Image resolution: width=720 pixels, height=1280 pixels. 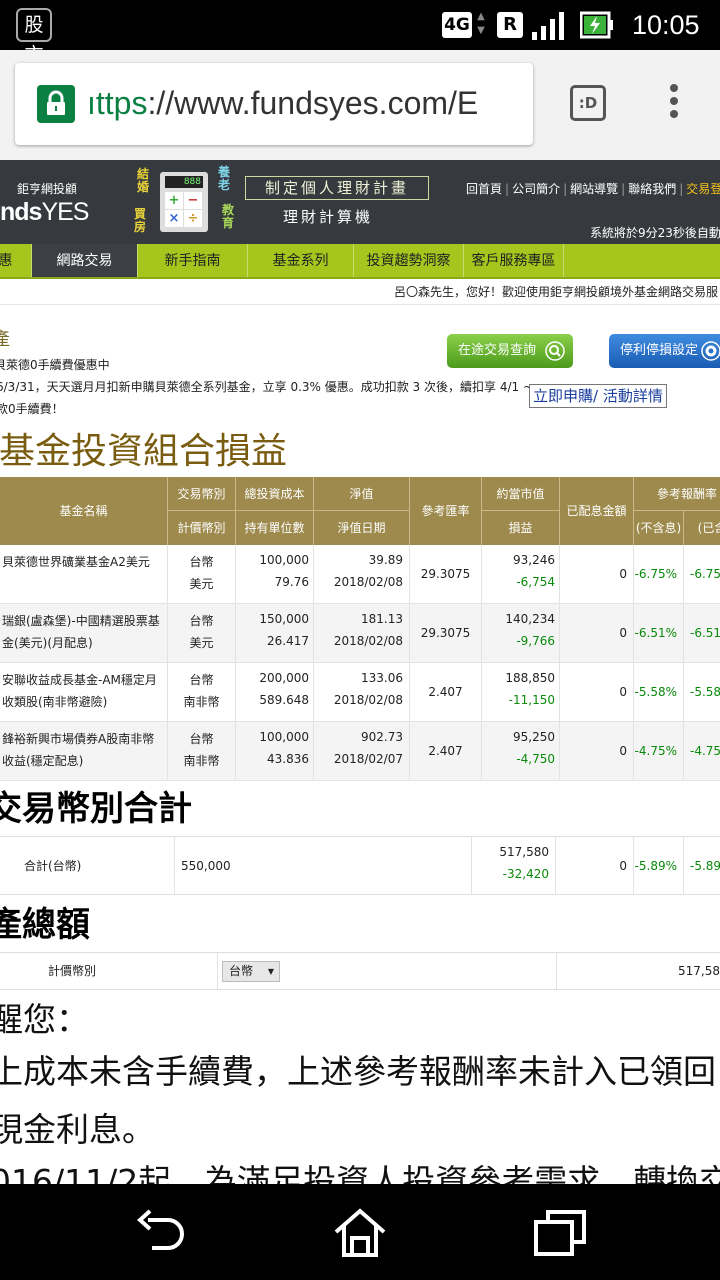 What do you see at coordinates (535, 641) in the screenshot?
I see `pnl: -9,766` at bounding box center [535, 641].